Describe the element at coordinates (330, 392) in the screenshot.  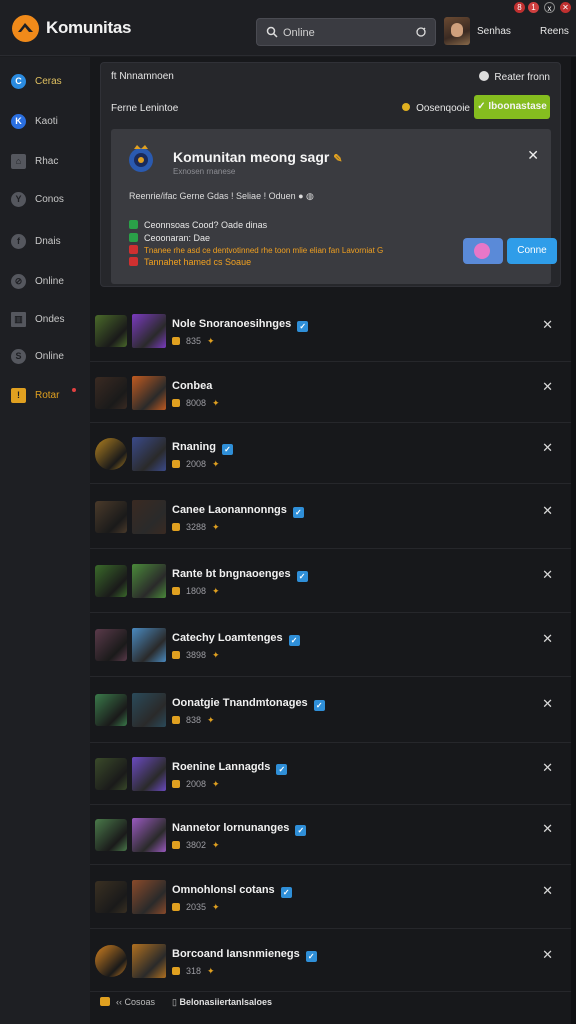
I see `member-row: Conbea 8008 ✦ ✕` at that location.